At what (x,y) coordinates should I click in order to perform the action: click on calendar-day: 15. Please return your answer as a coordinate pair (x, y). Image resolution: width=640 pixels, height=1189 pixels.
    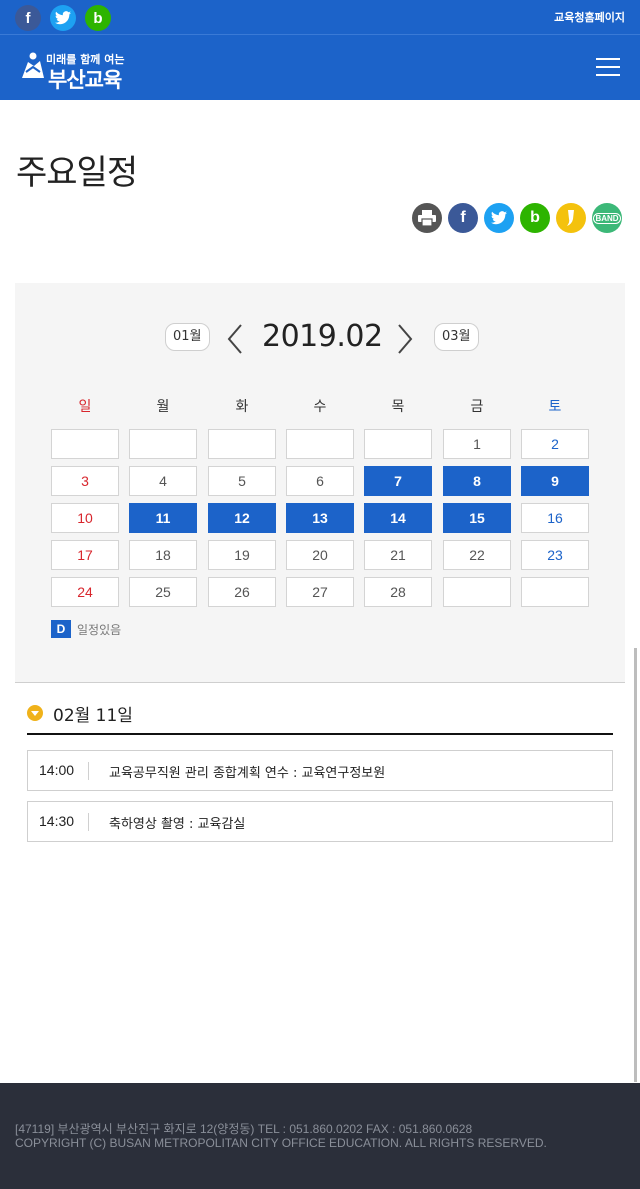
    Looking at the image, I should click on (477, 518).